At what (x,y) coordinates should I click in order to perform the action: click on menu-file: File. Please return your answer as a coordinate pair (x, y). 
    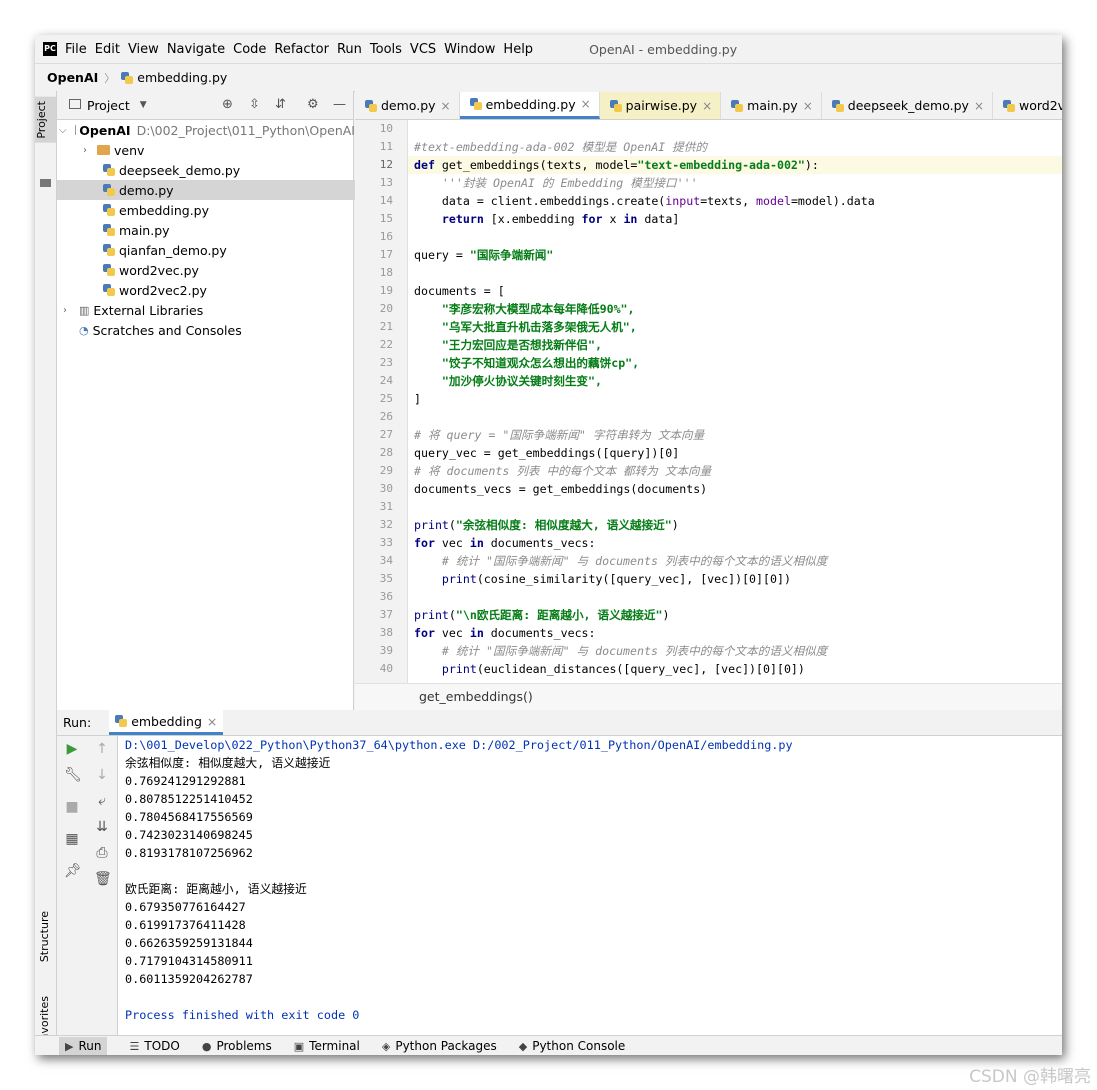
    Looking at the image, I should click on (76, 49).